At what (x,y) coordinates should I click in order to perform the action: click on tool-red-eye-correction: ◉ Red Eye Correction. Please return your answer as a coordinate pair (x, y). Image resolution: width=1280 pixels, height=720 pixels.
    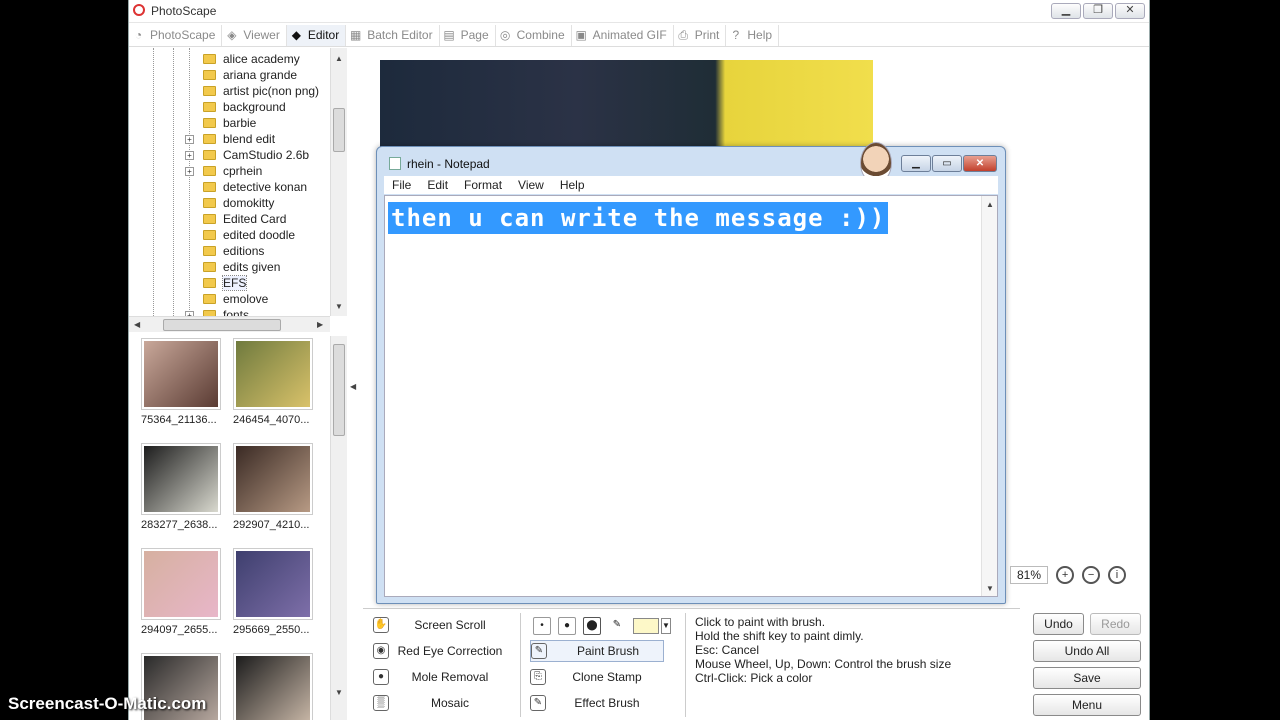
    Looking at the image, I should click on (439, 651).